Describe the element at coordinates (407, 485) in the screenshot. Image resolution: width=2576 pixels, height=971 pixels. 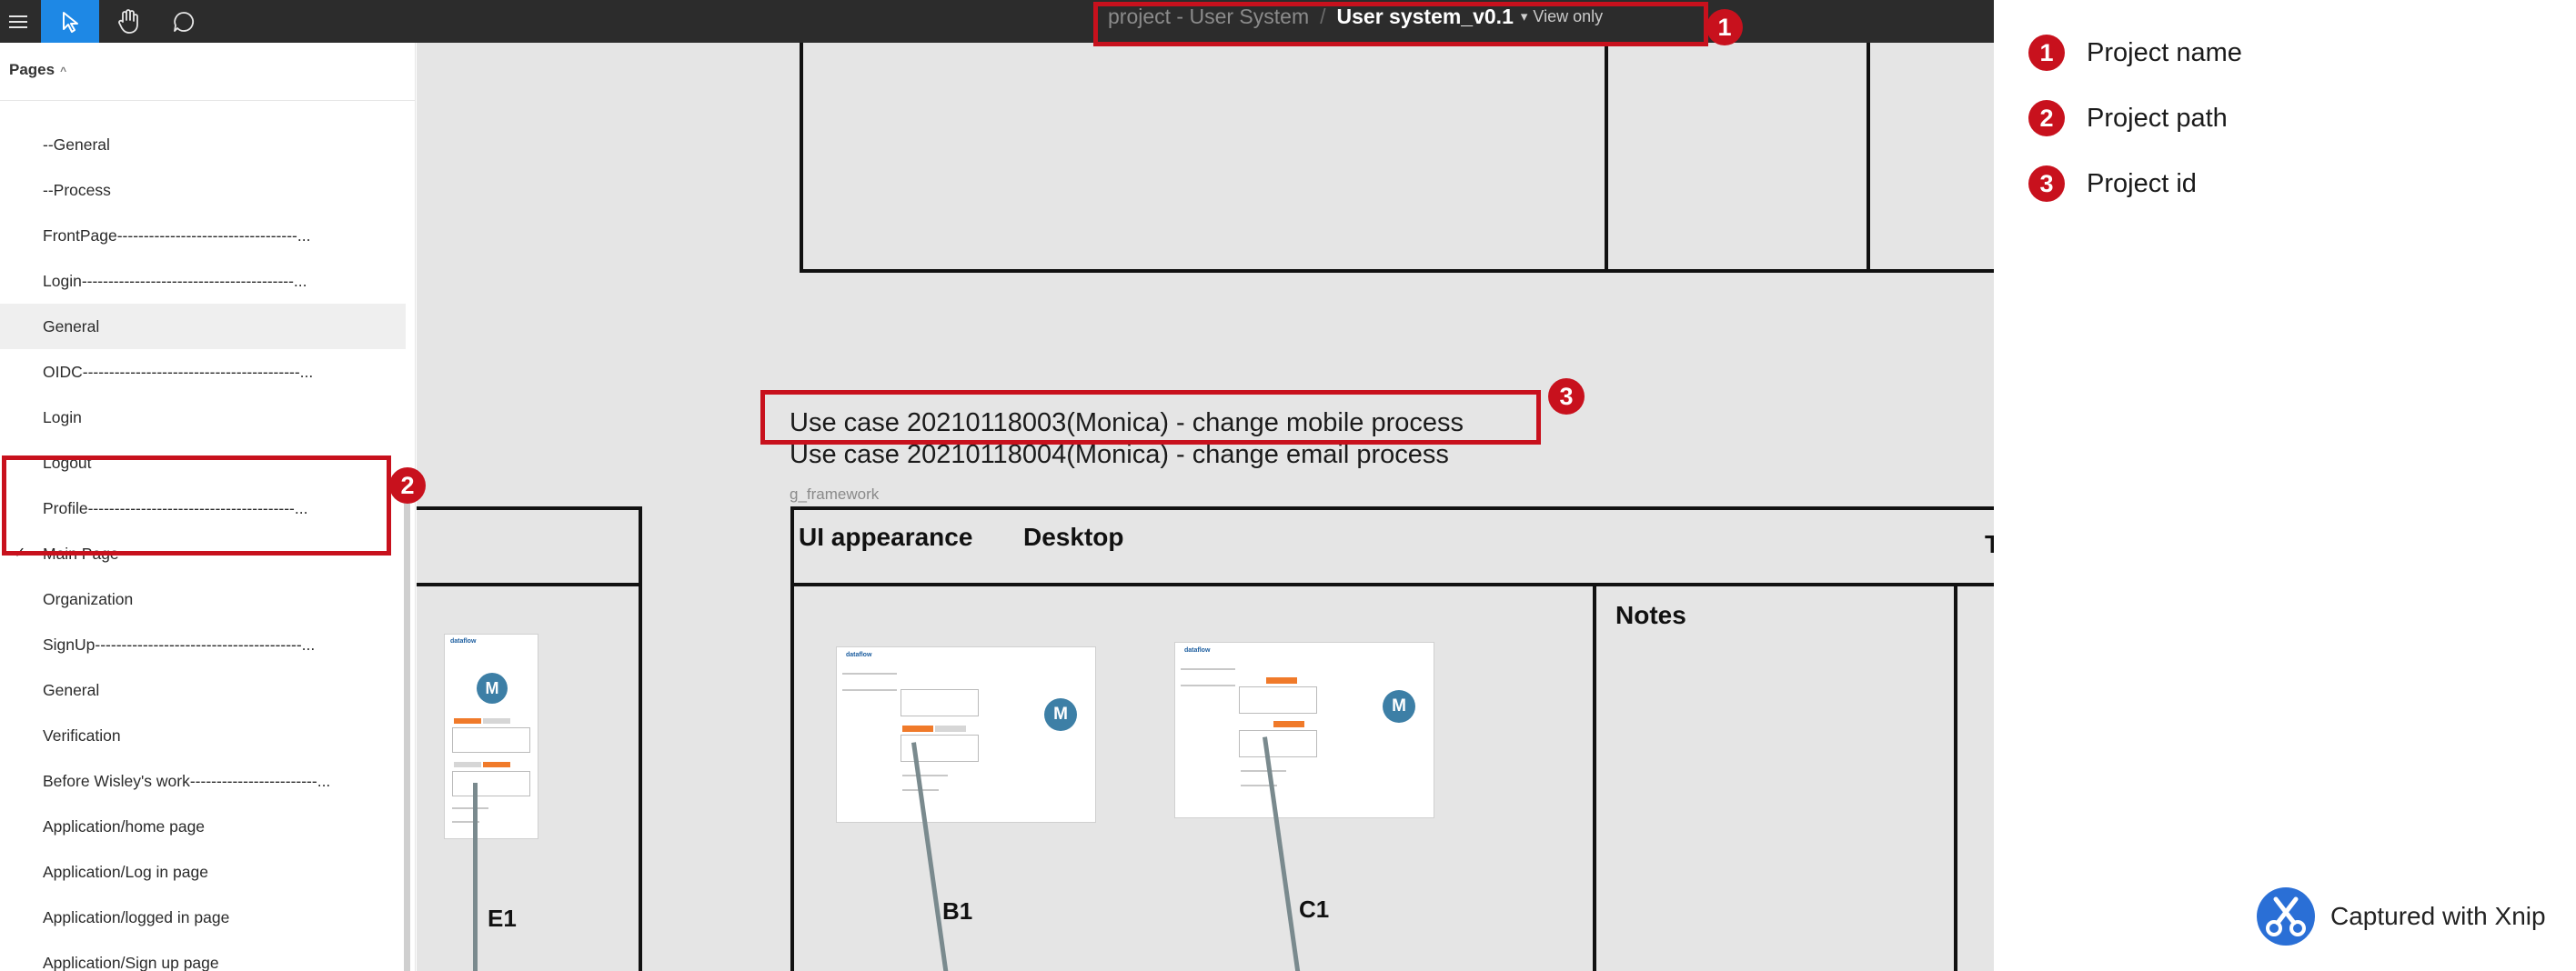
I see `annotation-badge: 2` at that location.